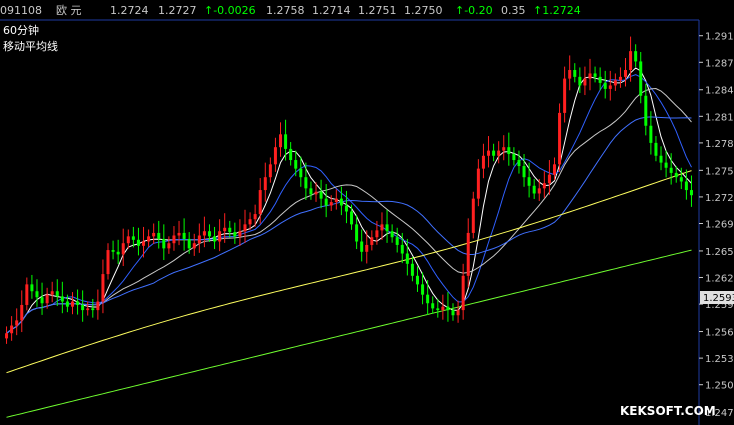 The width and height of the screenshot is (734, 425). What do you see at coordinates (719, 37) in the screenshot?
I see `y-tick-label: 1.2910` at bounding box center [719, 37].